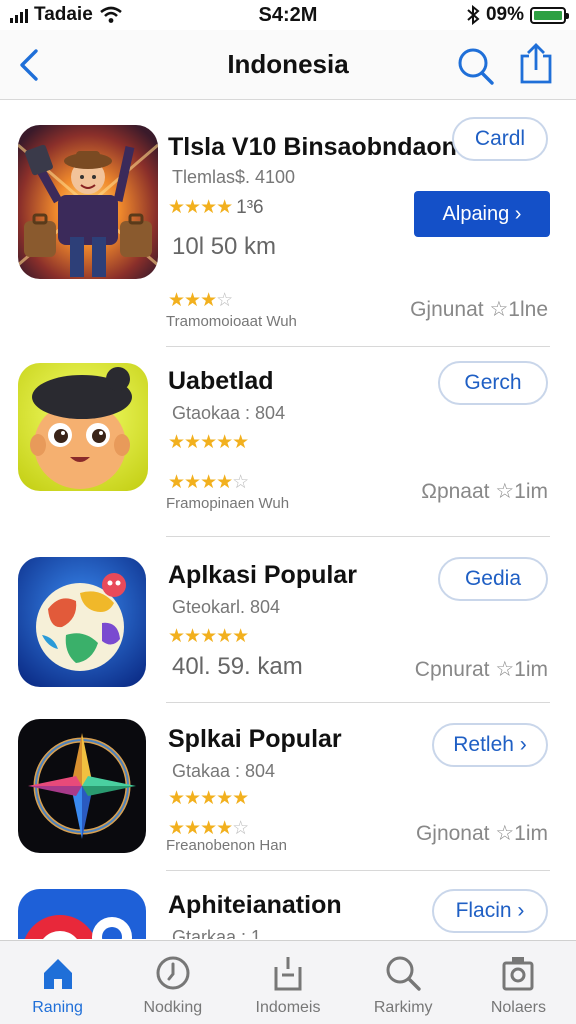 Image resolution: width=576 pixels, height=1024 pixels. What do you see at coordinates (493, 383) in the screenshot?
I see `get-button: Gerch` at bounding box center [493, 383].